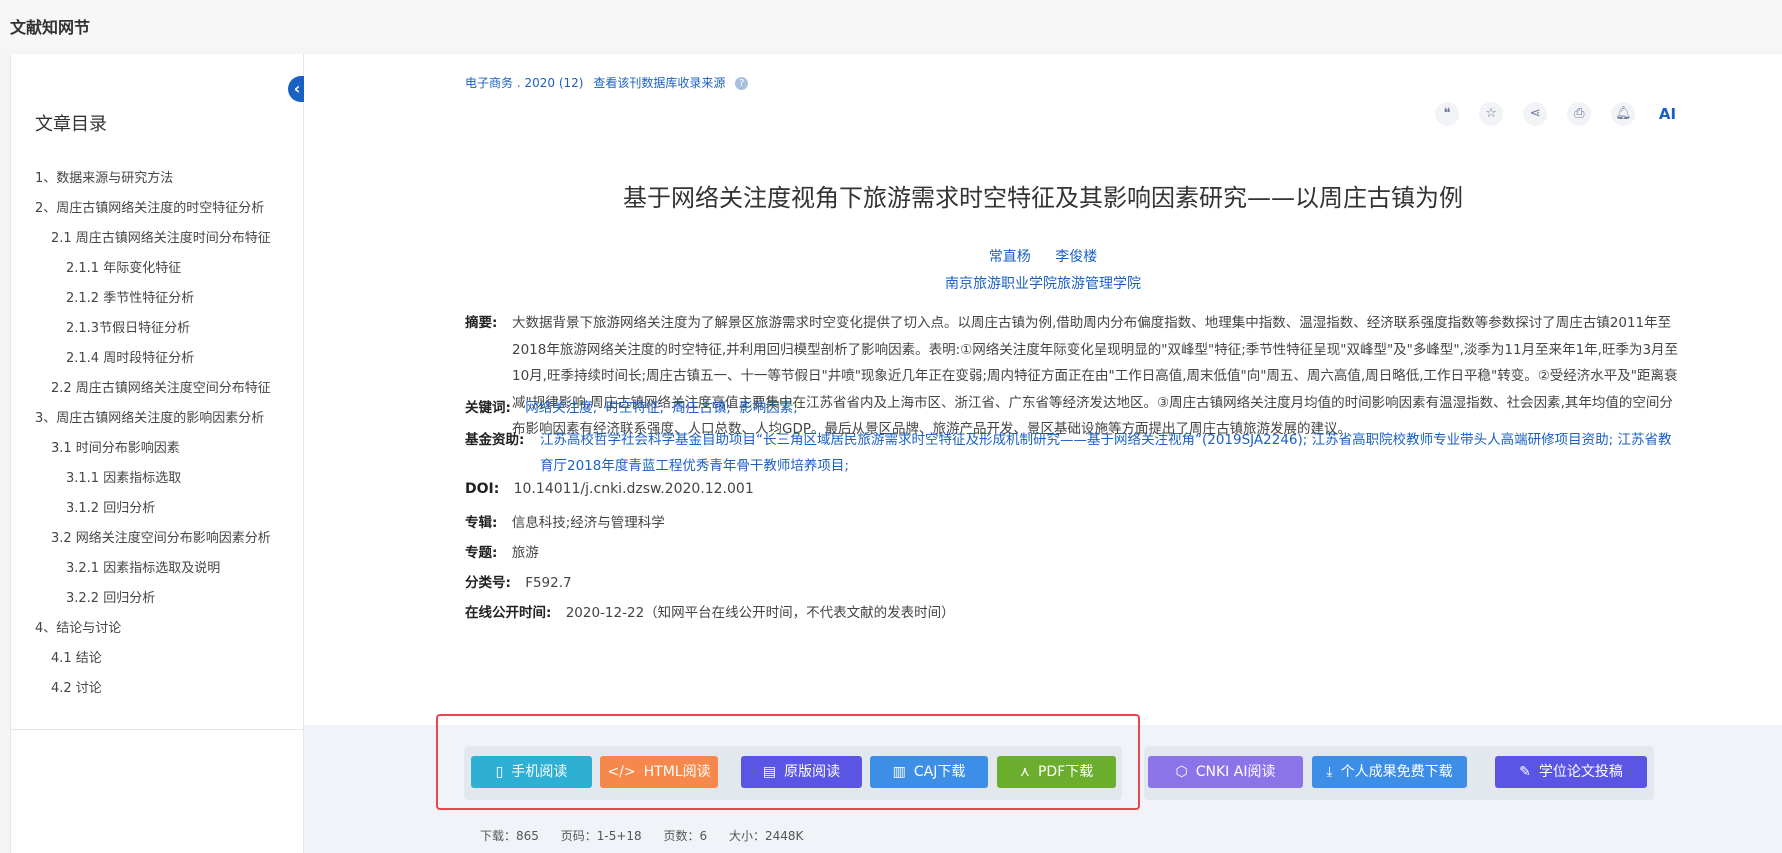 This screenshot has width=1782, height=853. I want to click on toc-item: 2、周庄古镇网络关注度的时空特征分析, so click(153, 209).